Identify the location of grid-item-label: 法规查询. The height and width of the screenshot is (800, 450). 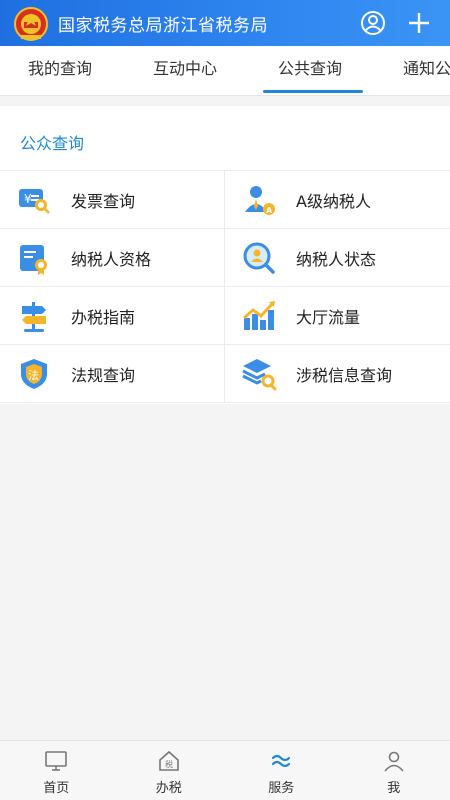
(103, 375).